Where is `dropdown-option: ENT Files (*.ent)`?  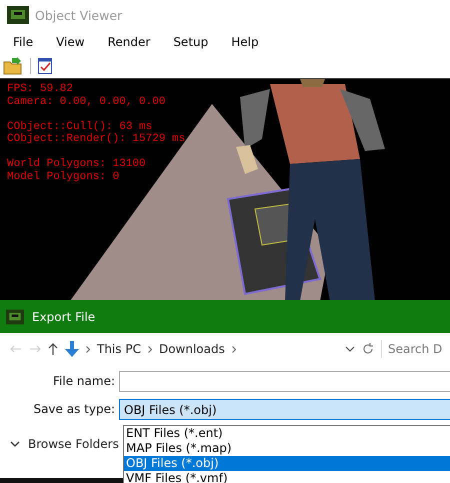
dropdown-option: ENT Files (*.ent) is located at coordinates (287, 433).